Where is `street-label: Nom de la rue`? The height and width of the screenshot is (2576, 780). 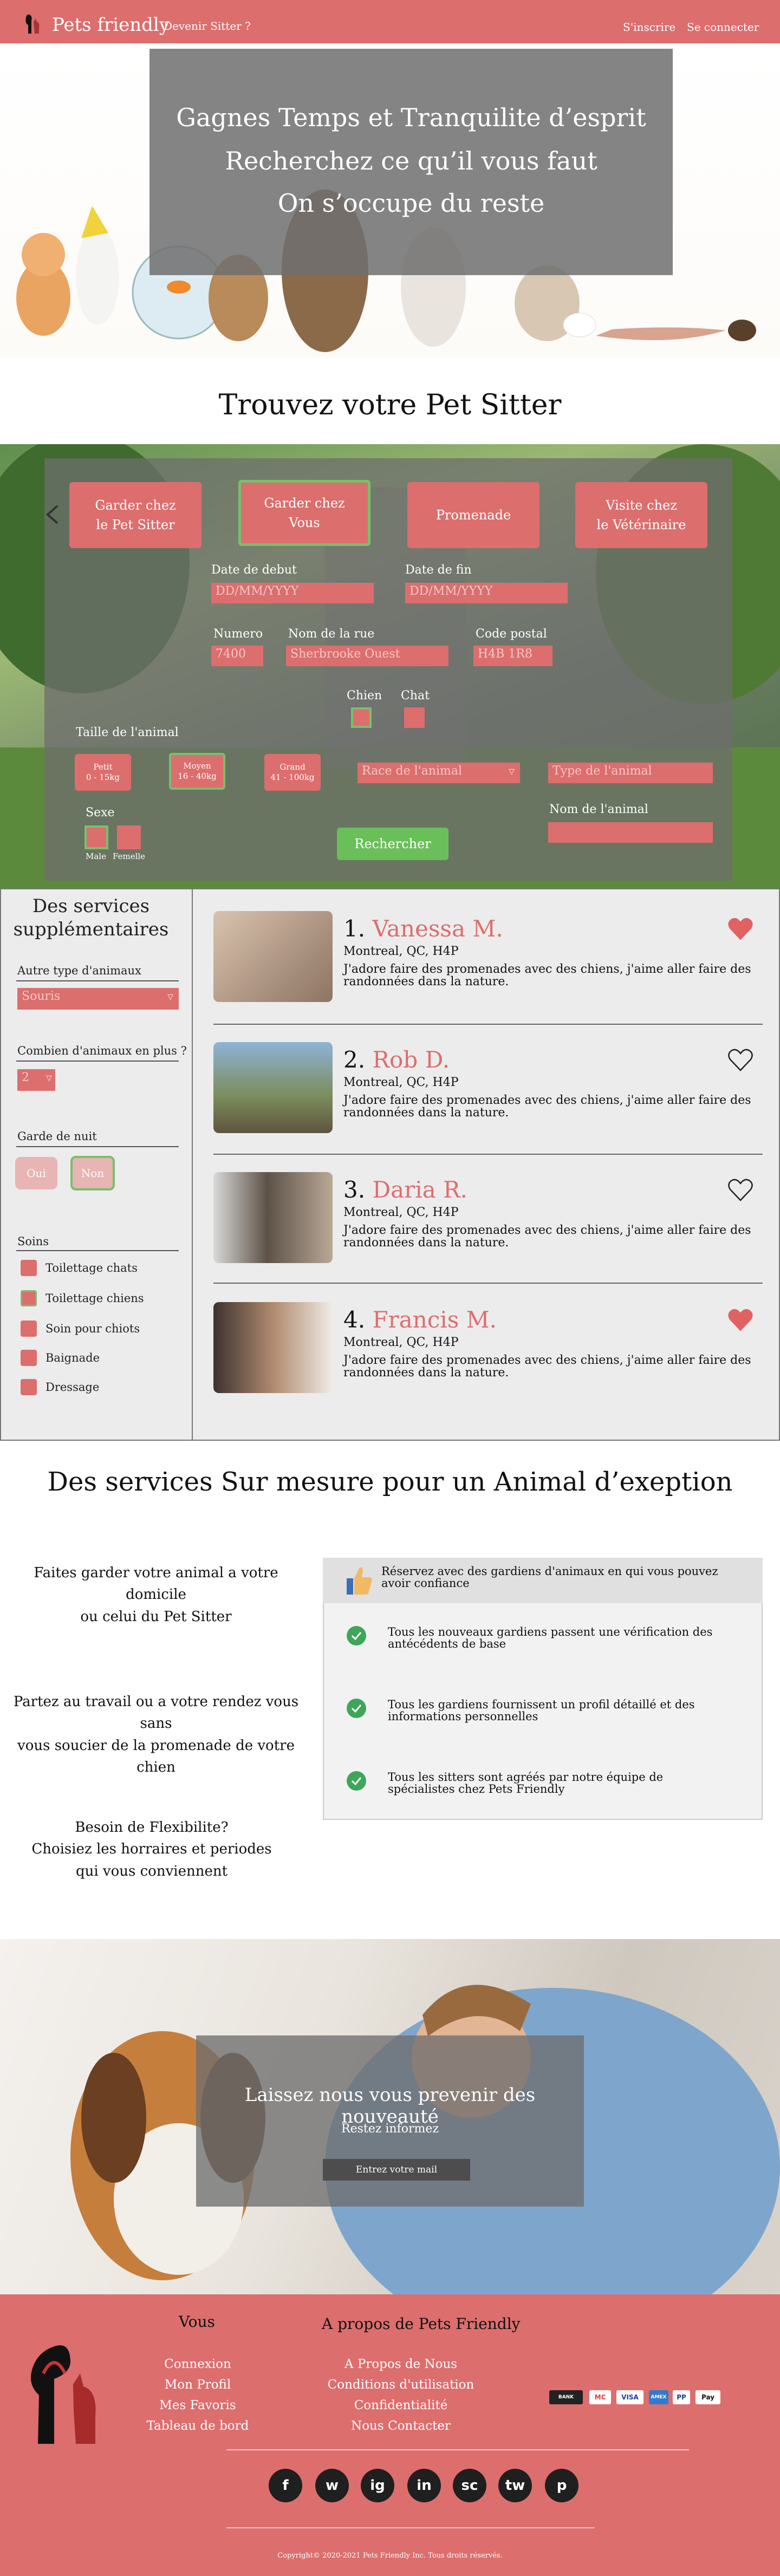 street-label: Nom de la rue is located at coordinates (331, 634).